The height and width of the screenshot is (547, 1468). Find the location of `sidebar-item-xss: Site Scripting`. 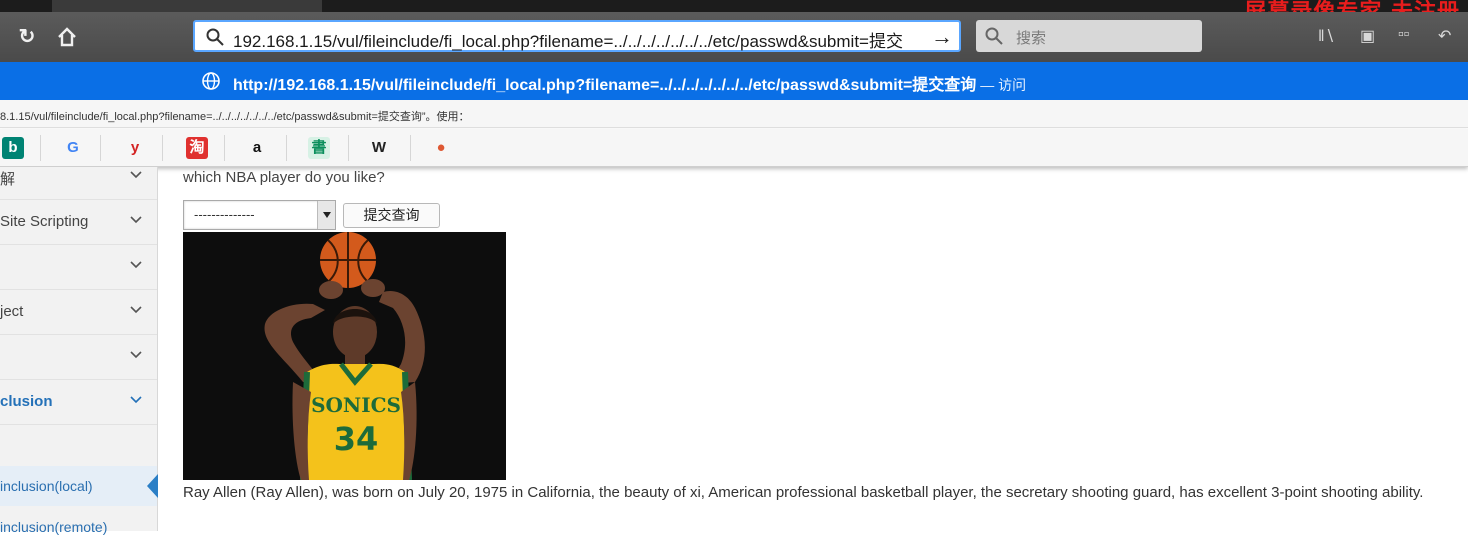

sidebar-item-xss: Site Scripting is located at coordinates (78, 222).